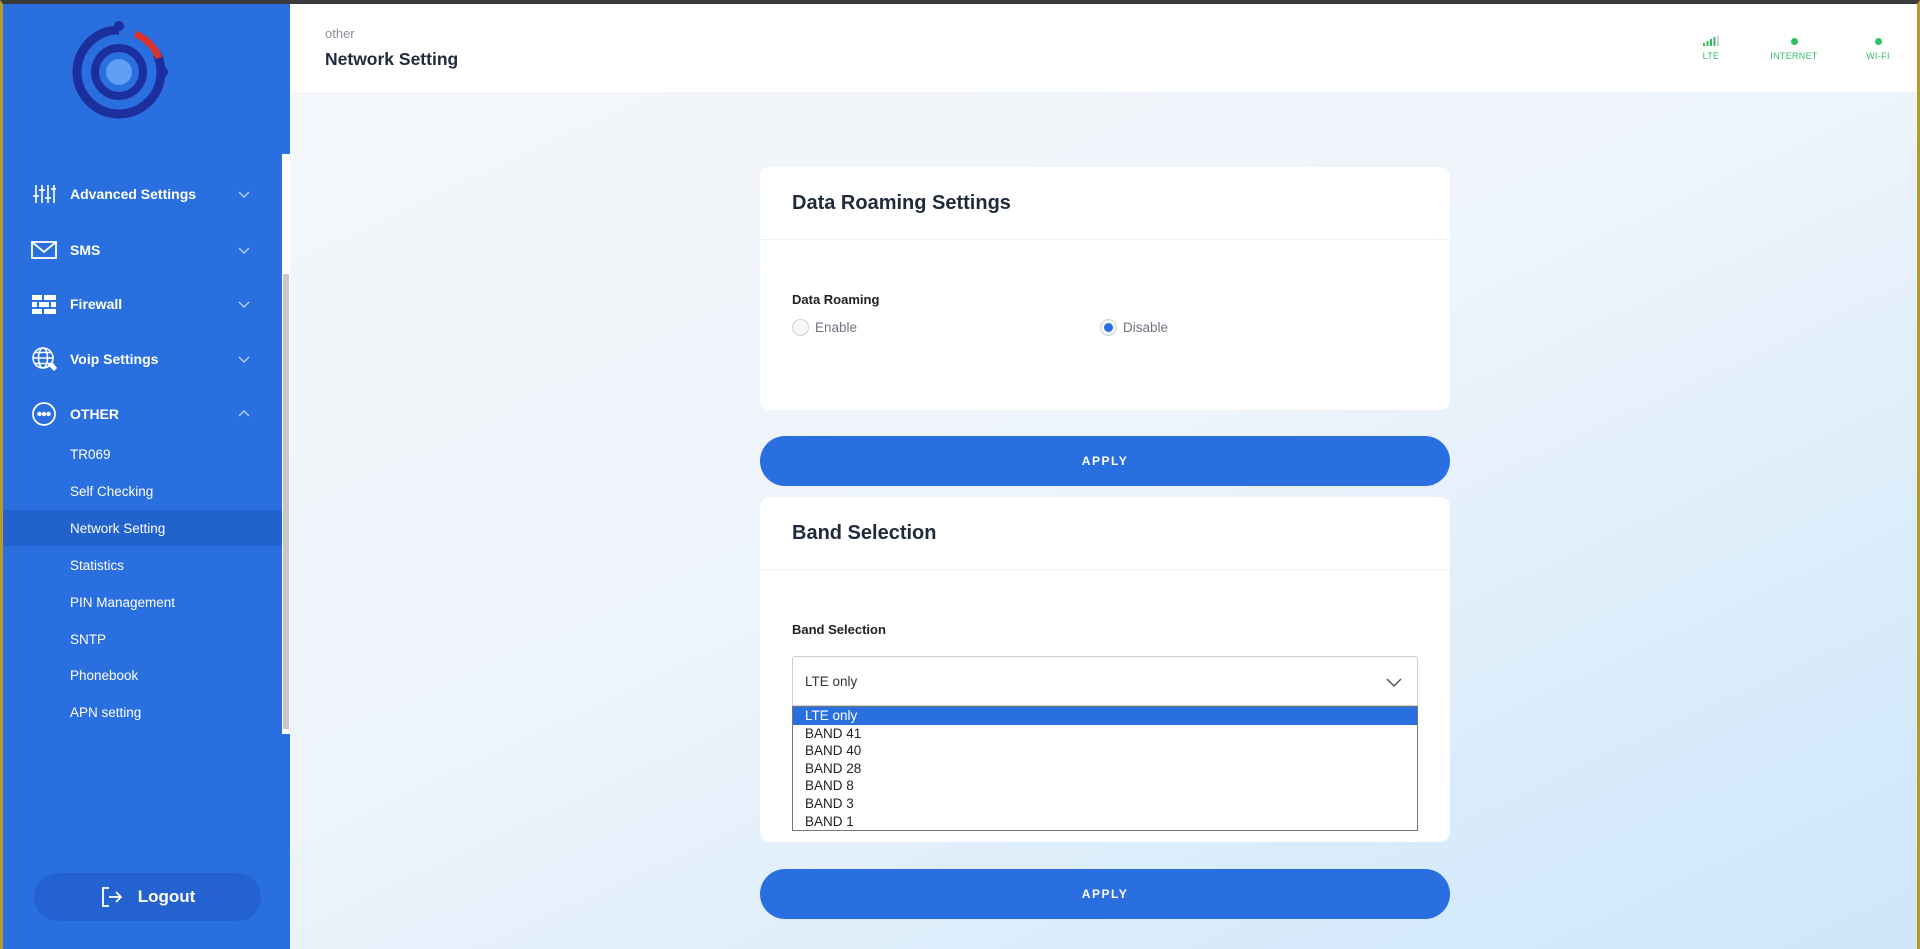 Image resolution: width=1920 pixels, height=949 pixels. What do you see at coordinates (831, 681) in the screenshot?
I see `band-select-value: LTE only` at bounding box center [831, 681].